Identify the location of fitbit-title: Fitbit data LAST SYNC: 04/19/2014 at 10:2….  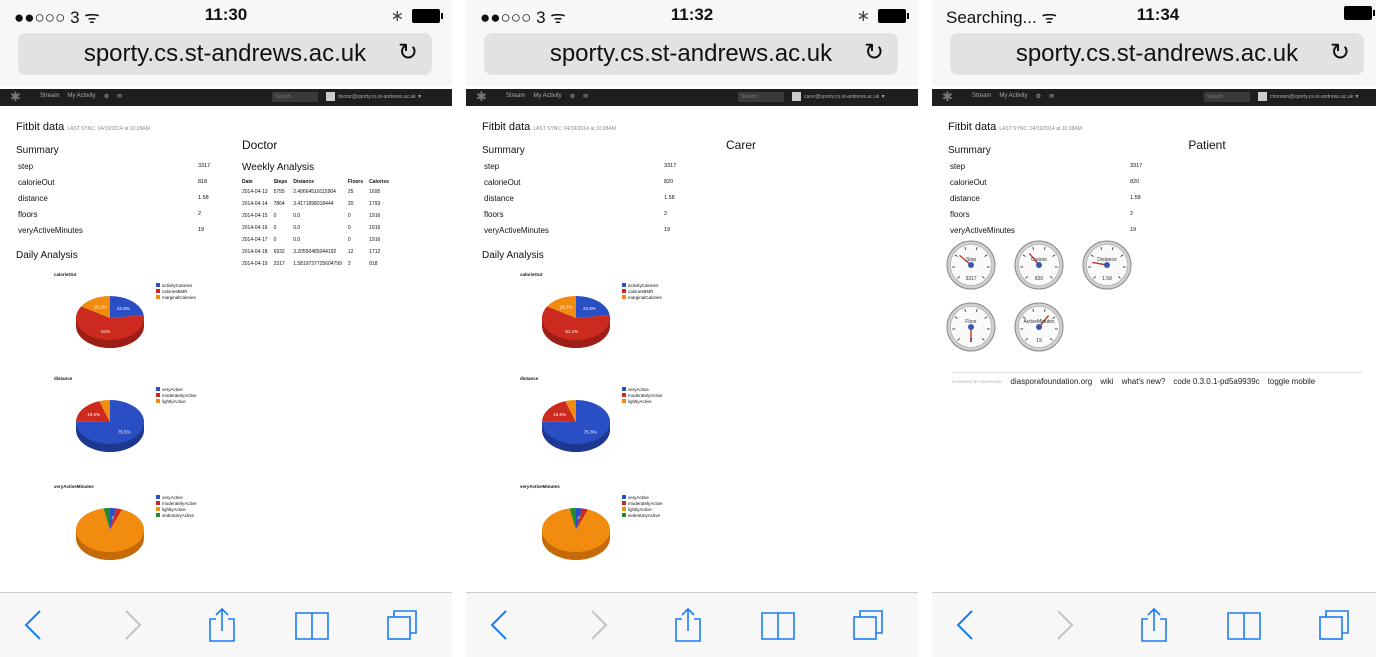
(83, 127).